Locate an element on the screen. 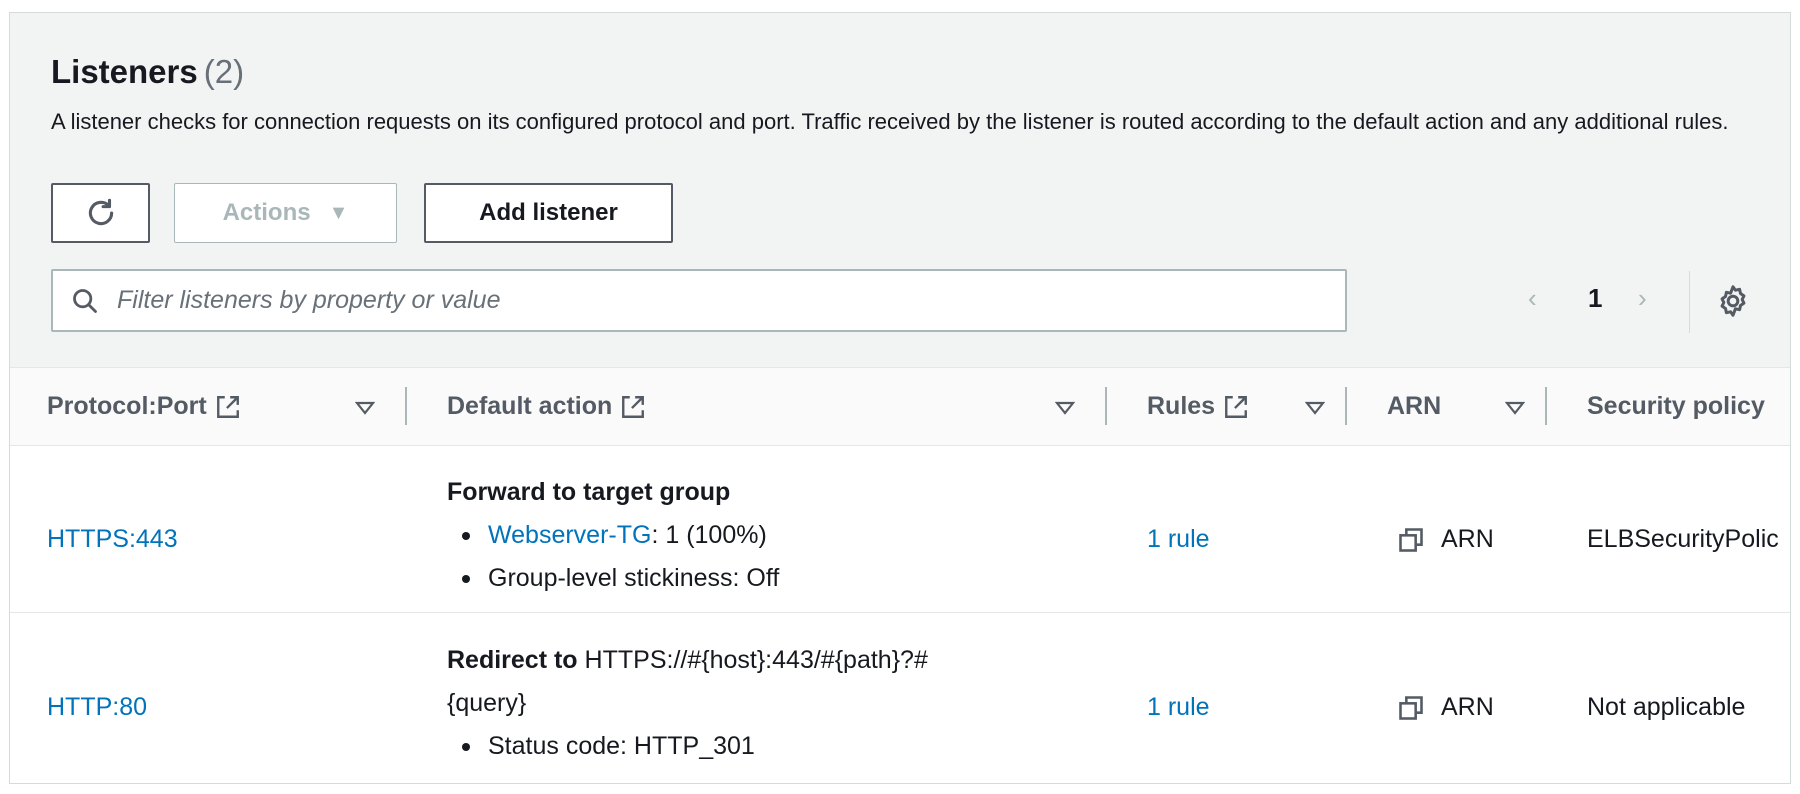 This screenshot has height=794, width=1800. column-header-protocol-port: Protocol:Port is located at coordinates (144, 406).